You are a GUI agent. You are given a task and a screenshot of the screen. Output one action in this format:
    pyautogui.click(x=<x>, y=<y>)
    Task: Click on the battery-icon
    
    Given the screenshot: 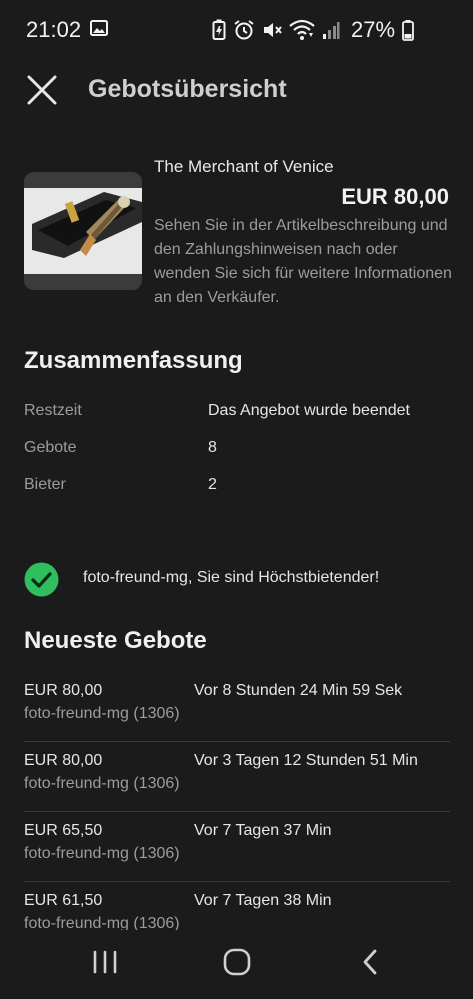 What is the action you would take?
    pyautogui.click(x=408, y=30)
    